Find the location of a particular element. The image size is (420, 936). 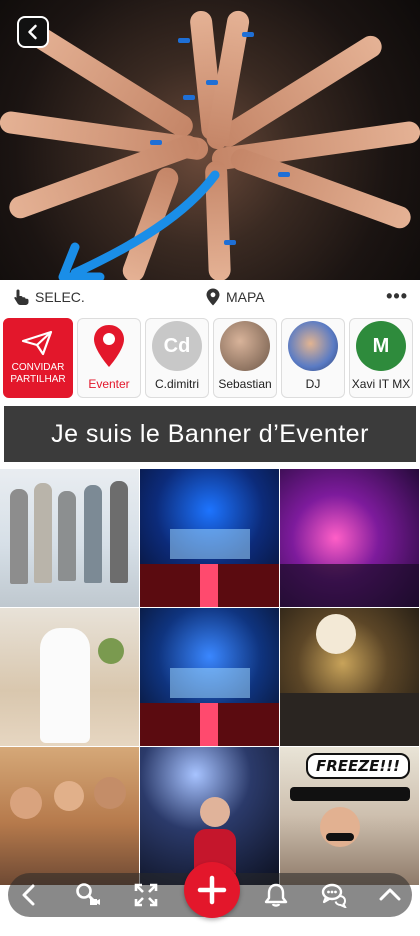

contact-xavi: M Xavi IT MX is located at coordinates (381, 358).